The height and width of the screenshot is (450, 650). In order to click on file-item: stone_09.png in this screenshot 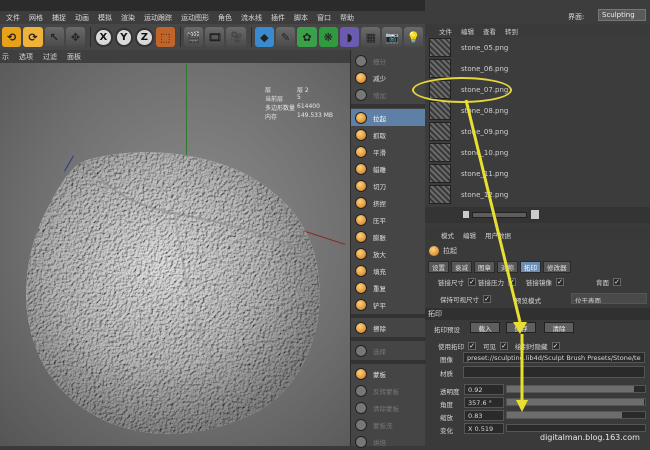, I will do `click(536, 131)`.